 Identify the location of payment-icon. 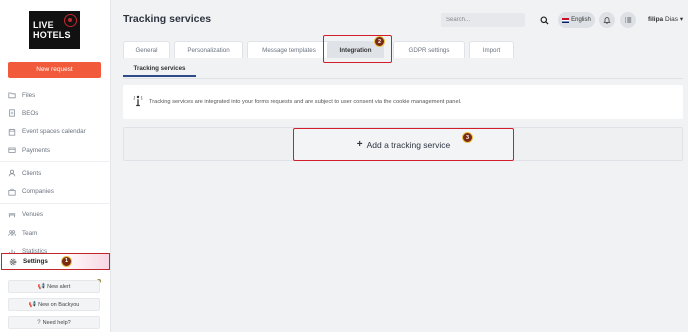
(12, 150).